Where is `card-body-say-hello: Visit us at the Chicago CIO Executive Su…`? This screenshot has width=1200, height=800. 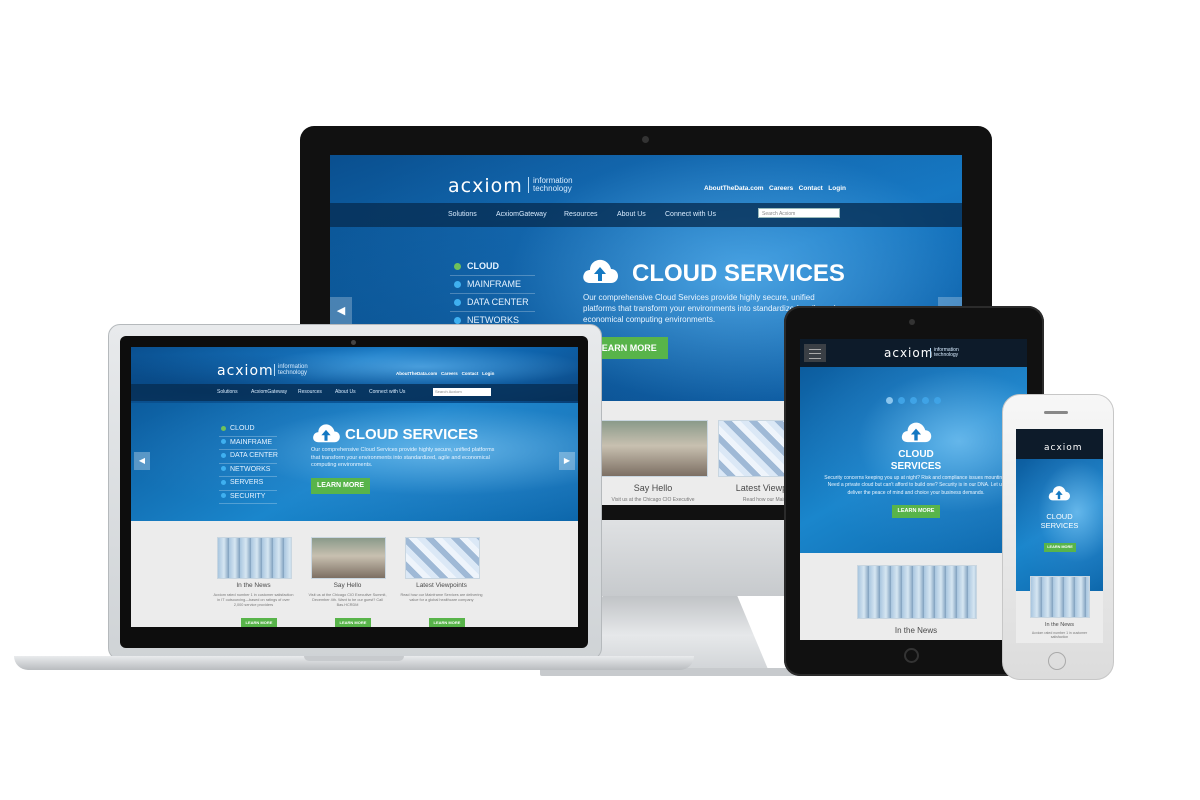 card-body-say-hello: Visit us at the Chicago CIO Executive Su… is located at coordinates (347, 600).